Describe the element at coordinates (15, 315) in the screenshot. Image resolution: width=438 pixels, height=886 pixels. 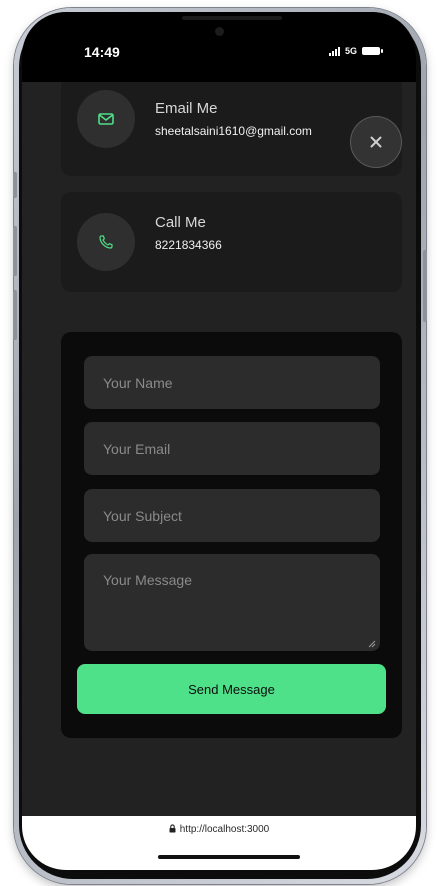
I see `volume-down-button` at that location.